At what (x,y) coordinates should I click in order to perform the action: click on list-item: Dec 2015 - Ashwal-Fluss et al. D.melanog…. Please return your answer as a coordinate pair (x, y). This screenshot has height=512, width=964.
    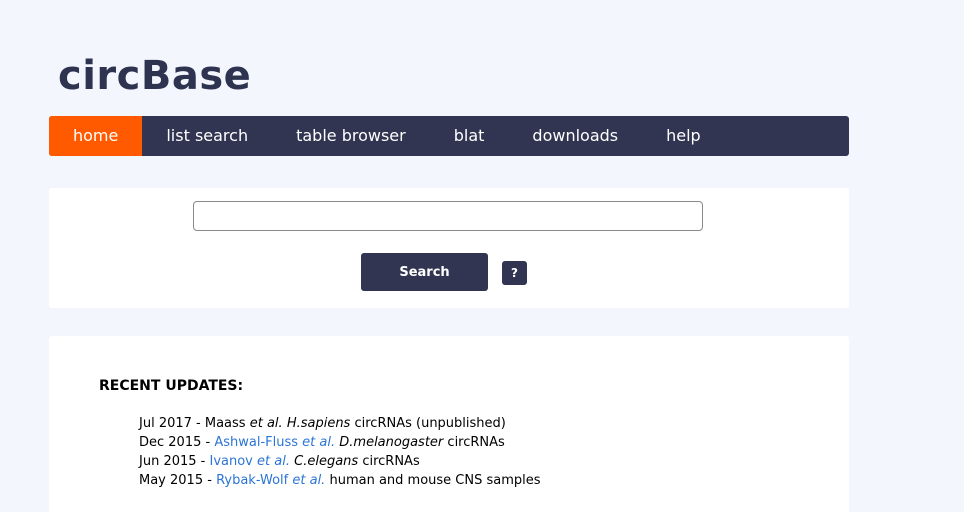
    Looking at the image, I should click on (340, 442).